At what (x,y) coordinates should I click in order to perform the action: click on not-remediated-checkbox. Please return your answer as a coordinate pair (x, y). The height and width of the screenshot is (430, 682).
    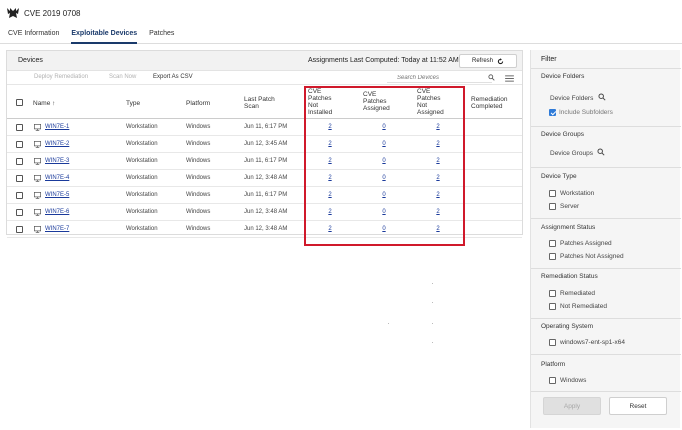
    Looking at the image, I should click on (552, 306).